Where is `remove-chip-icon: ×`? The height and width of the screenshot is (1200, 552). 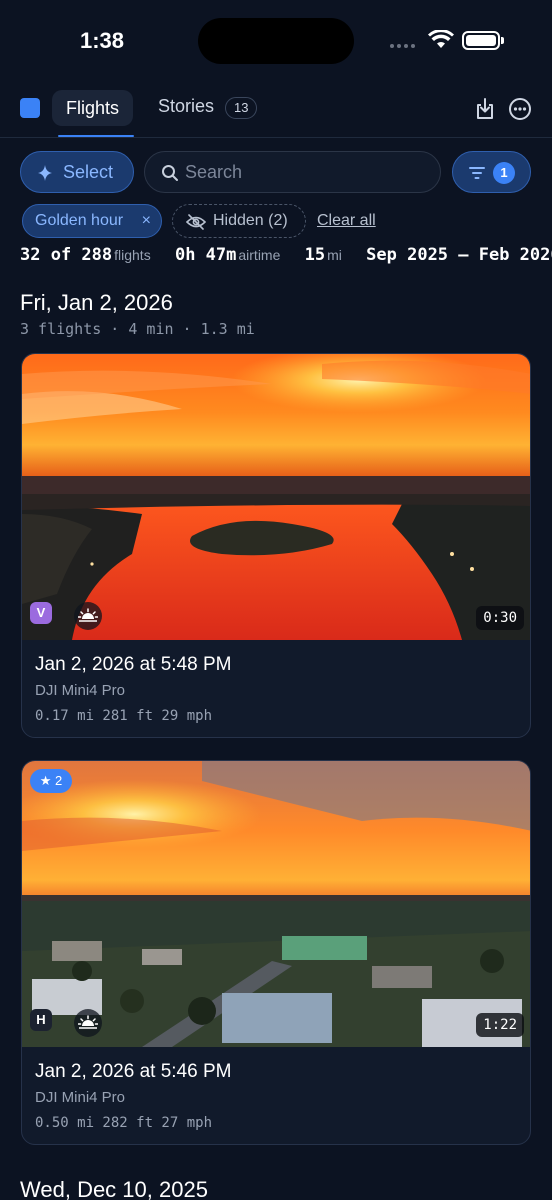 remove-chip-icon: × is located at coordinates (146, 221).